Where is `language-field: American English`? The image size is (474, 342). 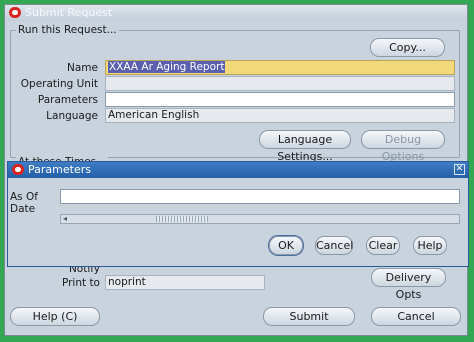 language-field: American English is located at coordinates (280, 115).